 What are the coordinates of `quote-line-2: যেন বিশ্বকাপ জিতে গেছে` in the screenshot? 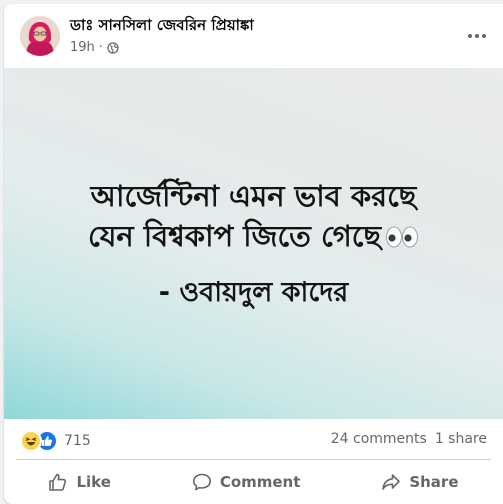 It's located at (253, 237).